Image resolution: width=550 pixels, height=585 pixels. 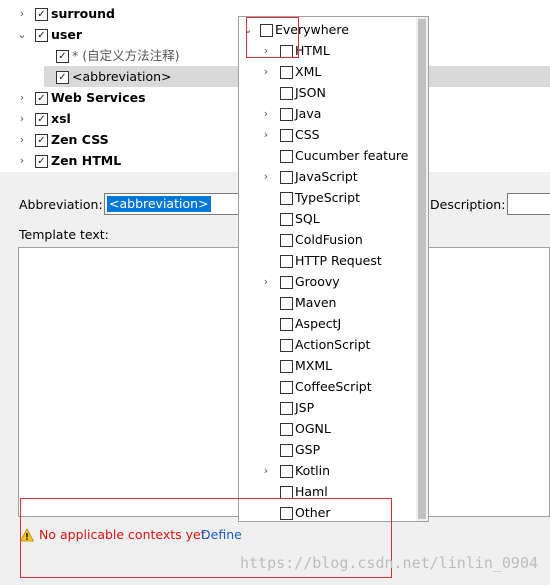 I want to click on tree-group-label: surround, so click(x=83, y=13).